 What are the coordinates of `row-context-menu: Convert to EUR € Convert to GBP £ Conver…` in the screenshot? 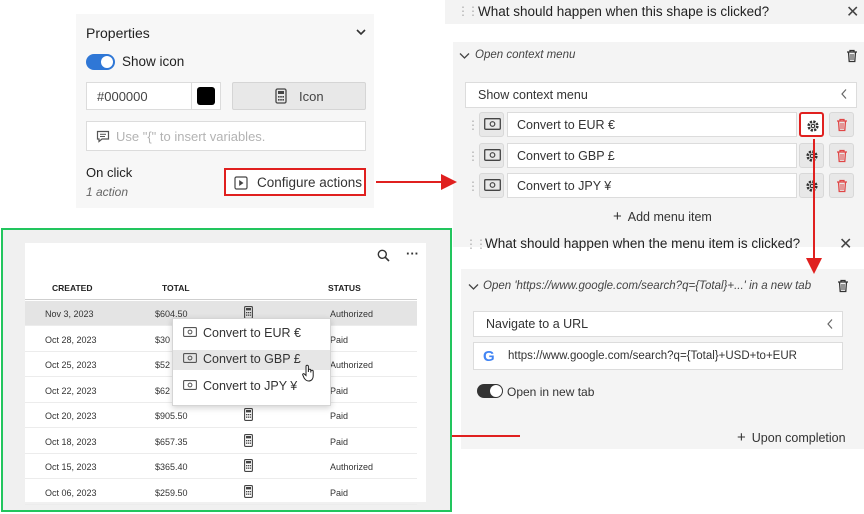 It's located at (251, 362).